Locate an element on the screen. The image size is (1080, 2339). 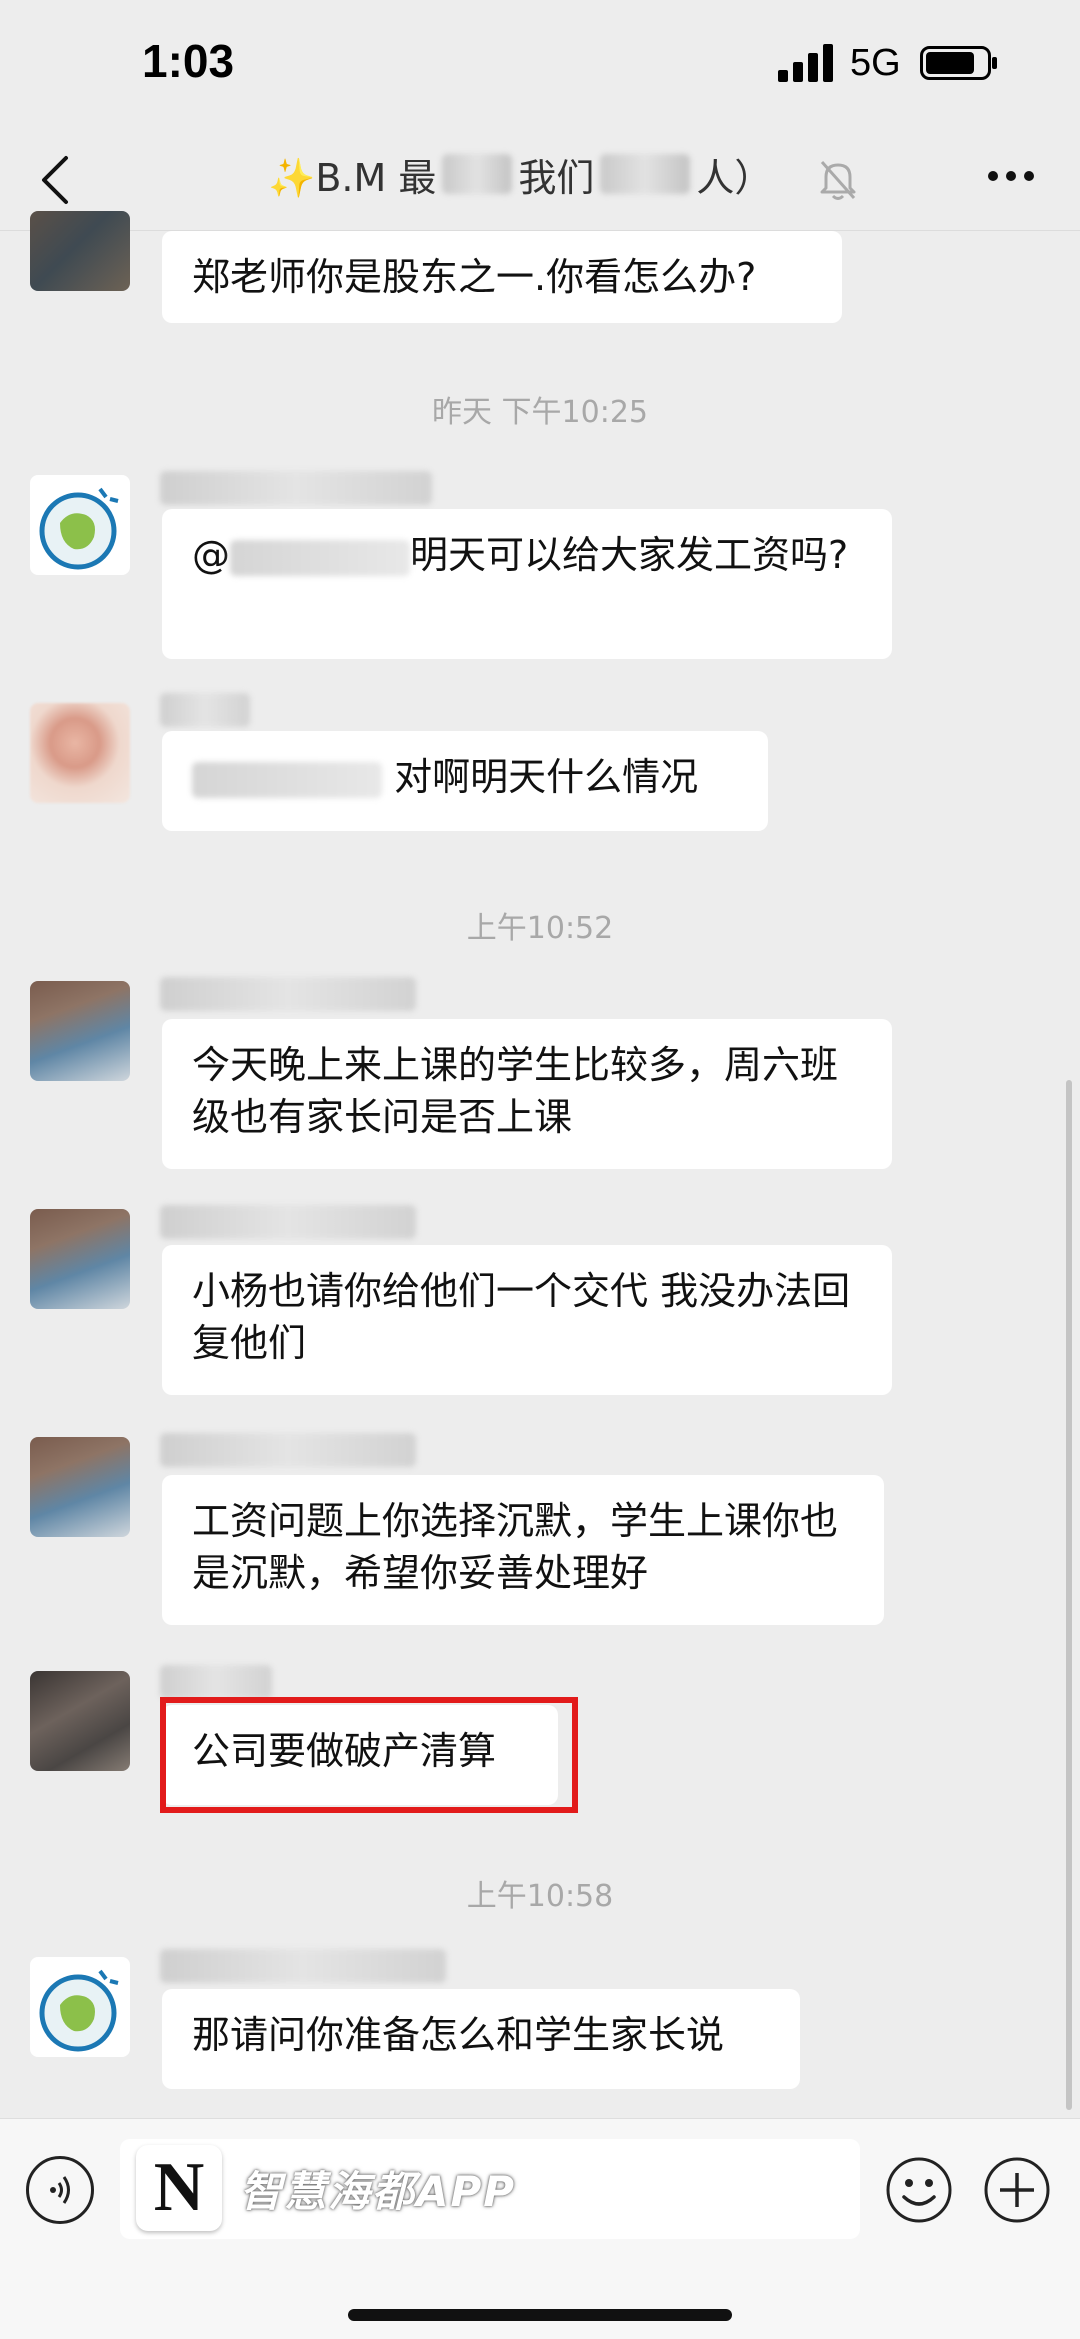
message-bubble: 郑老师你是股东之一.你看怎么办? is located at coordinates (502, 277).